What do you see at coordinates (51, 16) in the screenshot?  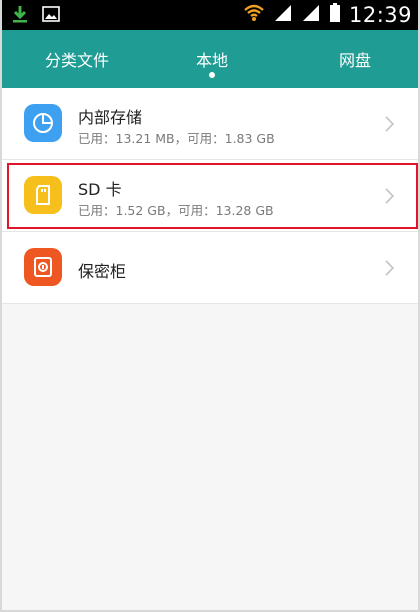 I see `image-icon` at bounding box center [51, 16].